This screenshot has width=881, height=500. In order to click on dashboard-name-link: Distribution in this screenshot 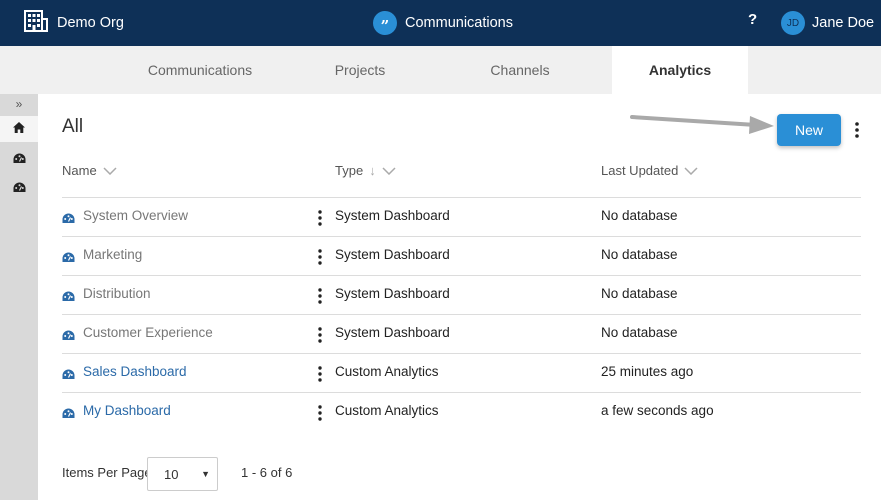, I will do `click(117, 293)`.